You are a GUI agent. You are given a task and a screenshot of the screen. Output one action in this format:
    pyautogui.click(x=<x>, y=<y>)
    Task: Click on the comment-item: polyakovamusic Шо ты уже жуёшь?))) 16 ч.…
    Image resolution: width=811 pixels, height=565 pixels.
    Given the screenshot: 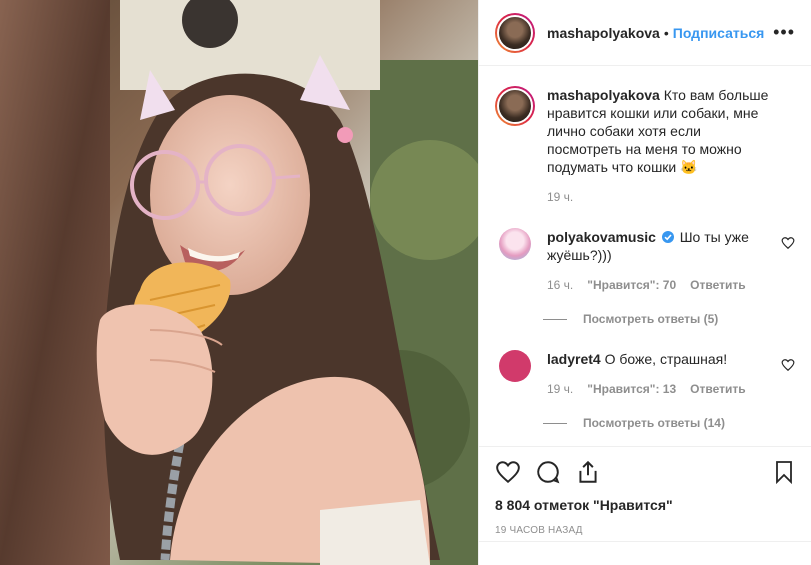 What is the action you would take?
    pyautogui.click(x=645, y=260)
    